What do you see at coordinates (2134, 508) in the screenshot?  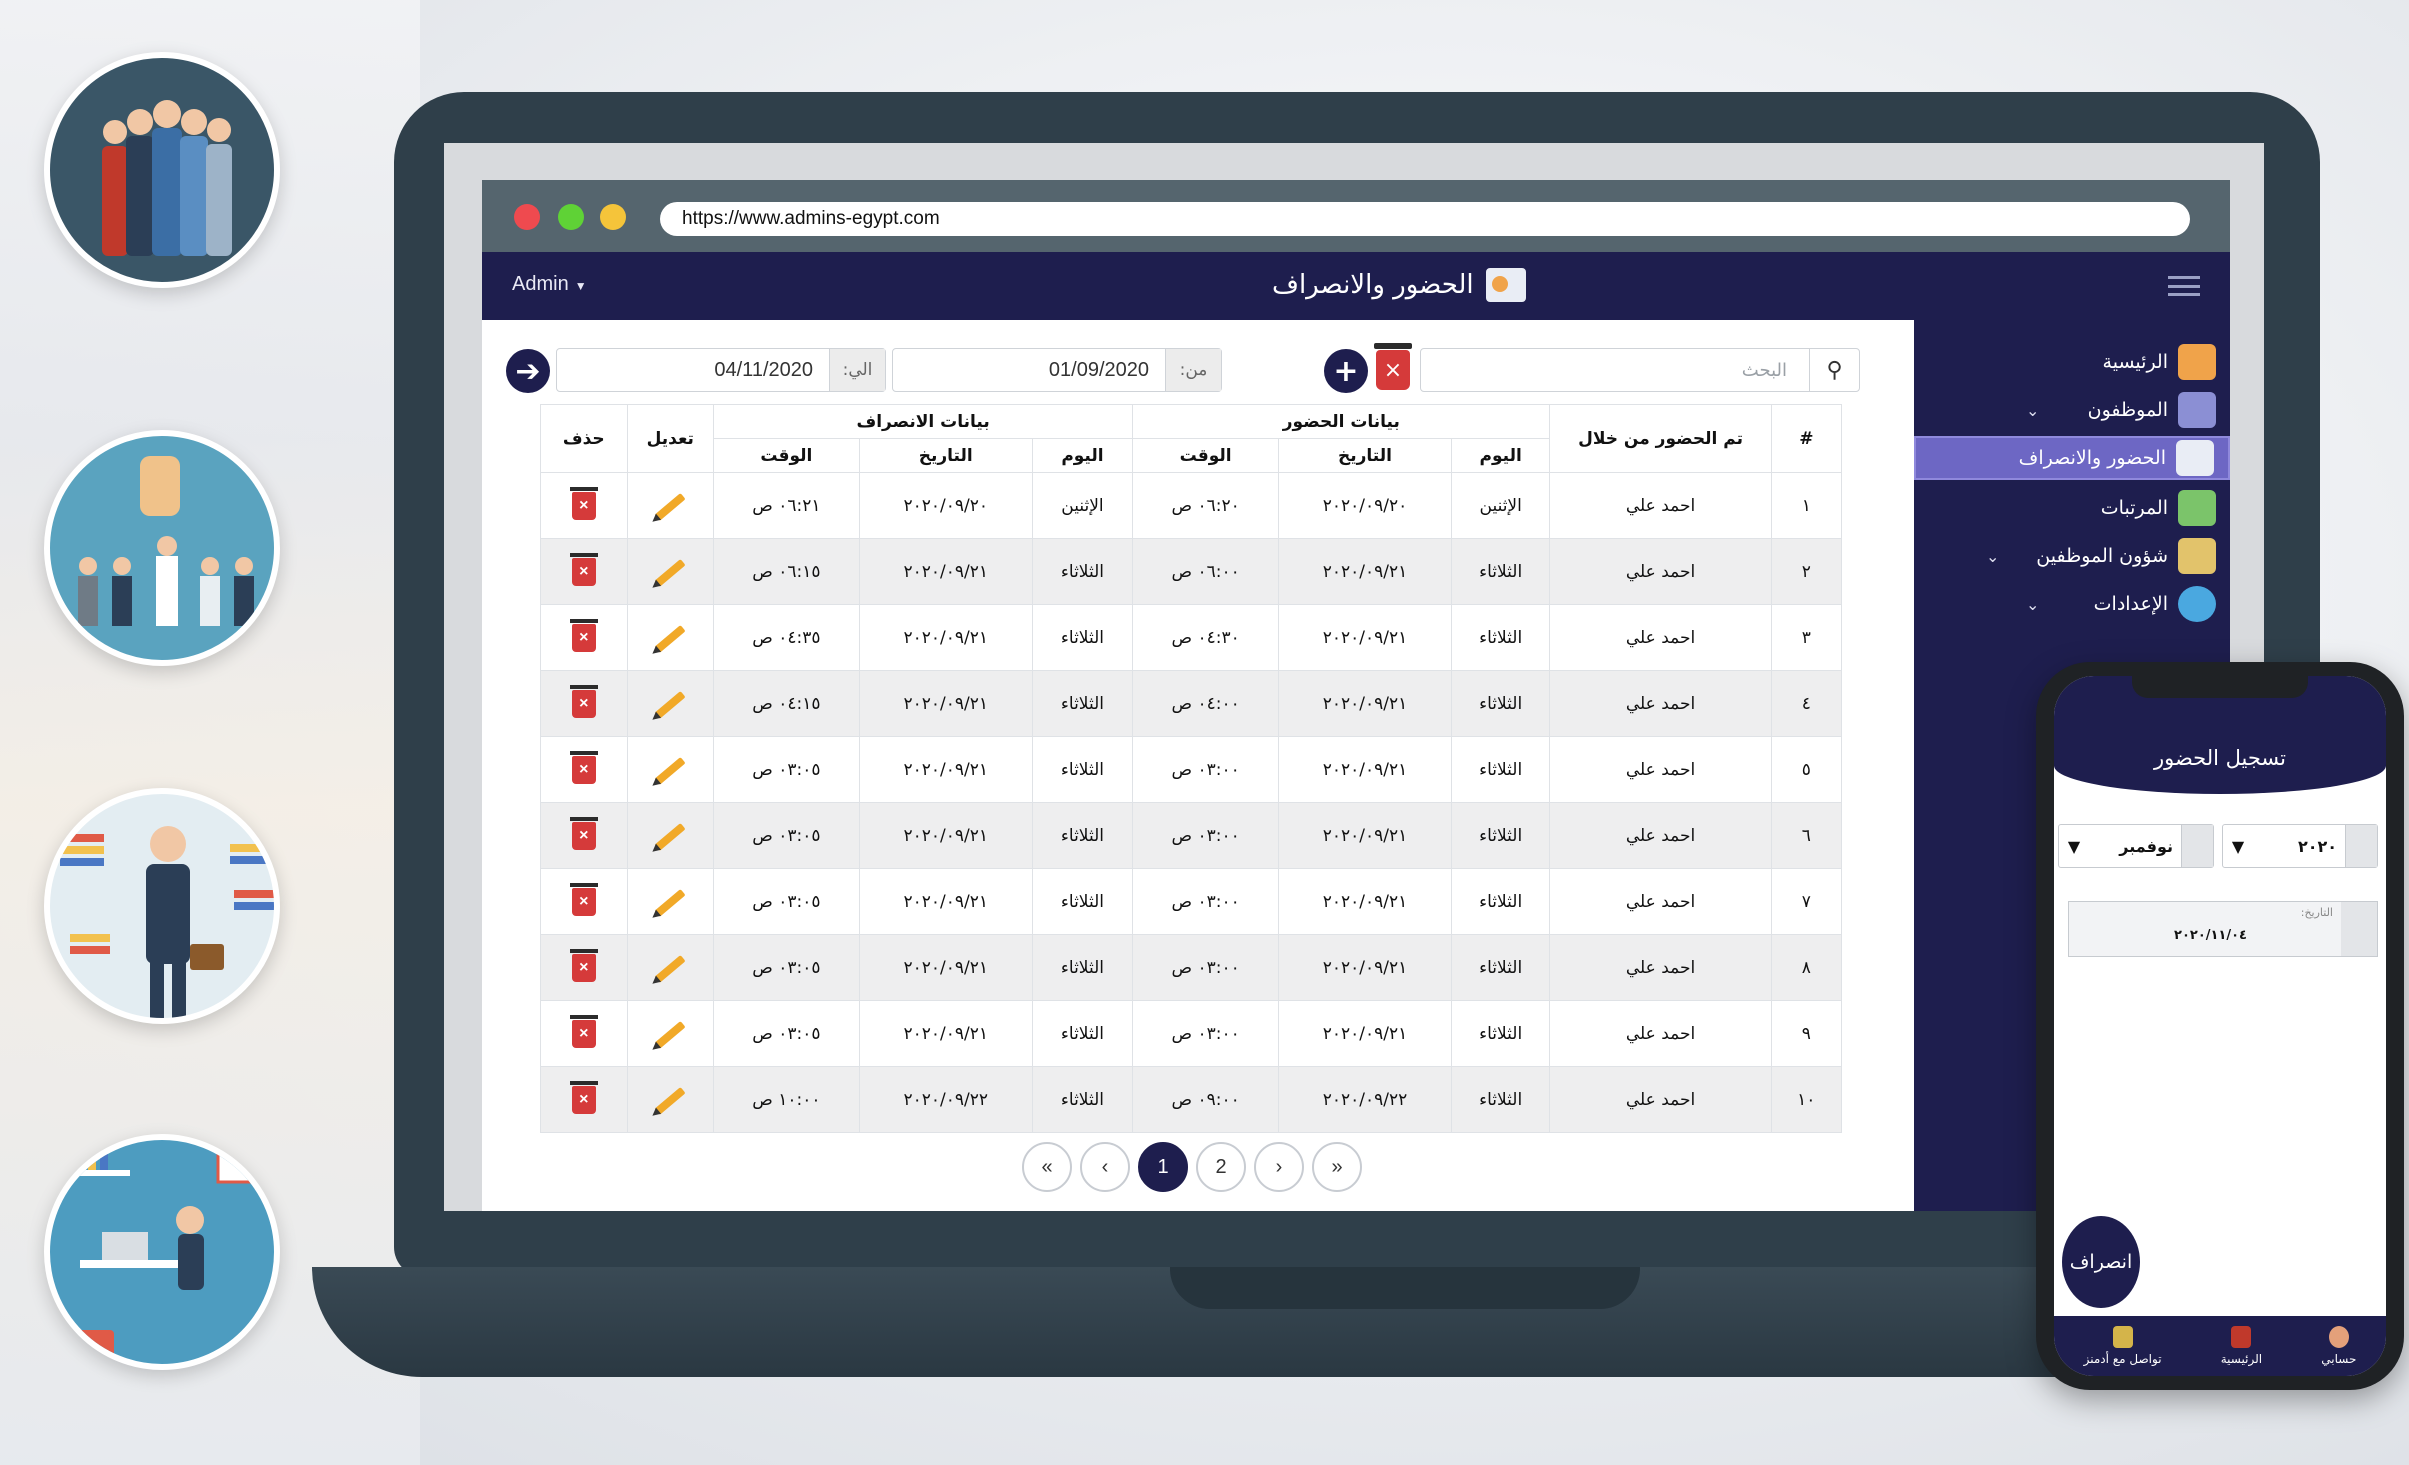 I see `sidebar-item-label: المرتبات` at bounding box center [2134, 508].